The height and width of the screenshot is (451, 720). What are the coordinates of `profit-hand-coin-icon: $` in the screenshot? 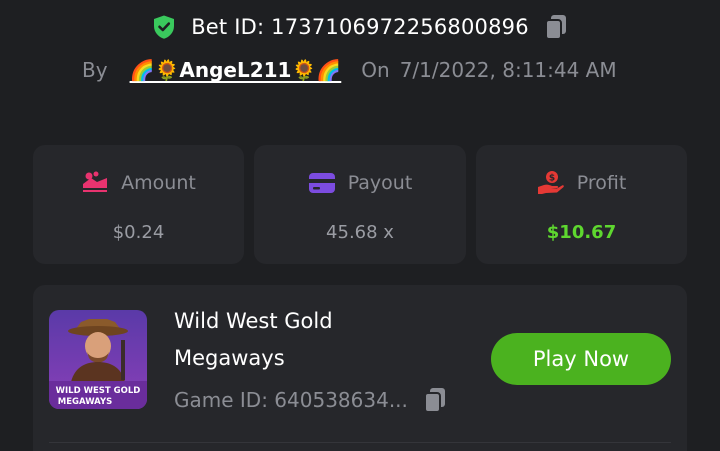 It's located at (551, 183).